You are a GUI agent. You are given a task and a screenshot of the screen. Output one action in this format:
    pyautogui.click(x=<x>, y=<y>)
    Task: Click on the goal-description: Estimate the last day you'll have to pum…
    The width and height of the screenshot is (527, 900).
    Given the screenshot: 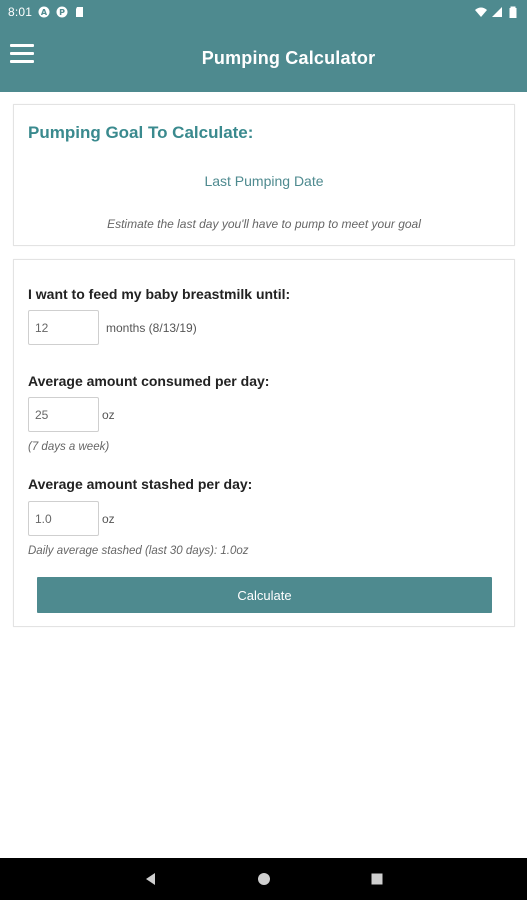 What is the action you would take?
    pyautogui.click(x=264, y=224)
    